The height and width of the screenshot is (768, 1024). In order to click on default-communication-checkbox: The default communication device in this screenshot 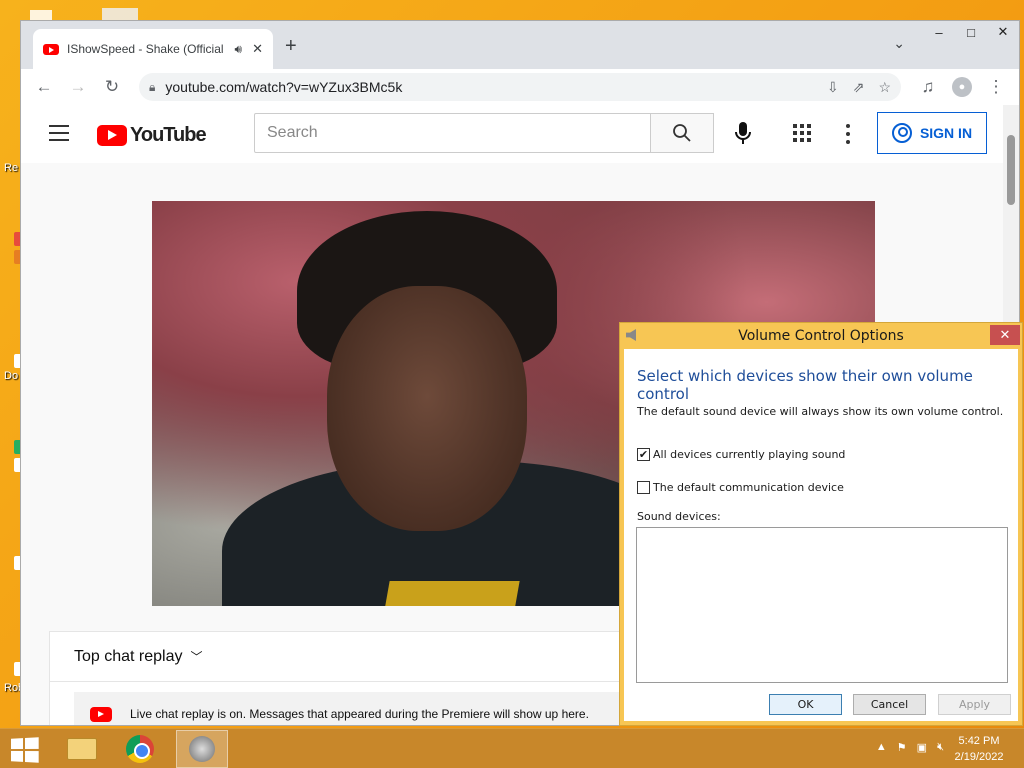, I will do `click(740, 487)`.